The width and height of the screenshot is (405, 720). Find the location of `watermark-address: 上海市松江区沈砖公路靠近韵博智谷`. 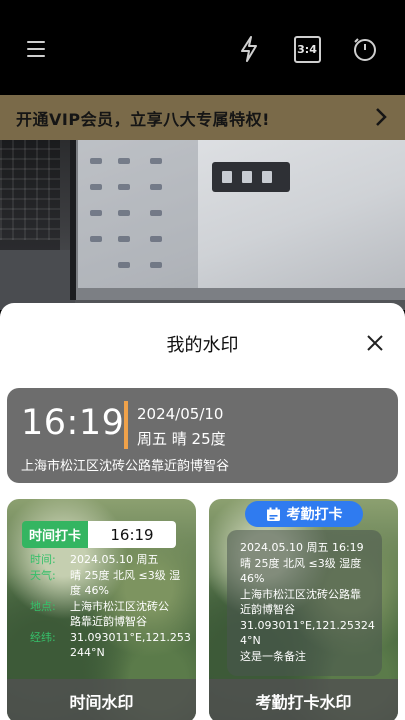

watermark-address: 上海市松江区沈砖公路靠近韵博智谷 is located at coordinates (125, 466).